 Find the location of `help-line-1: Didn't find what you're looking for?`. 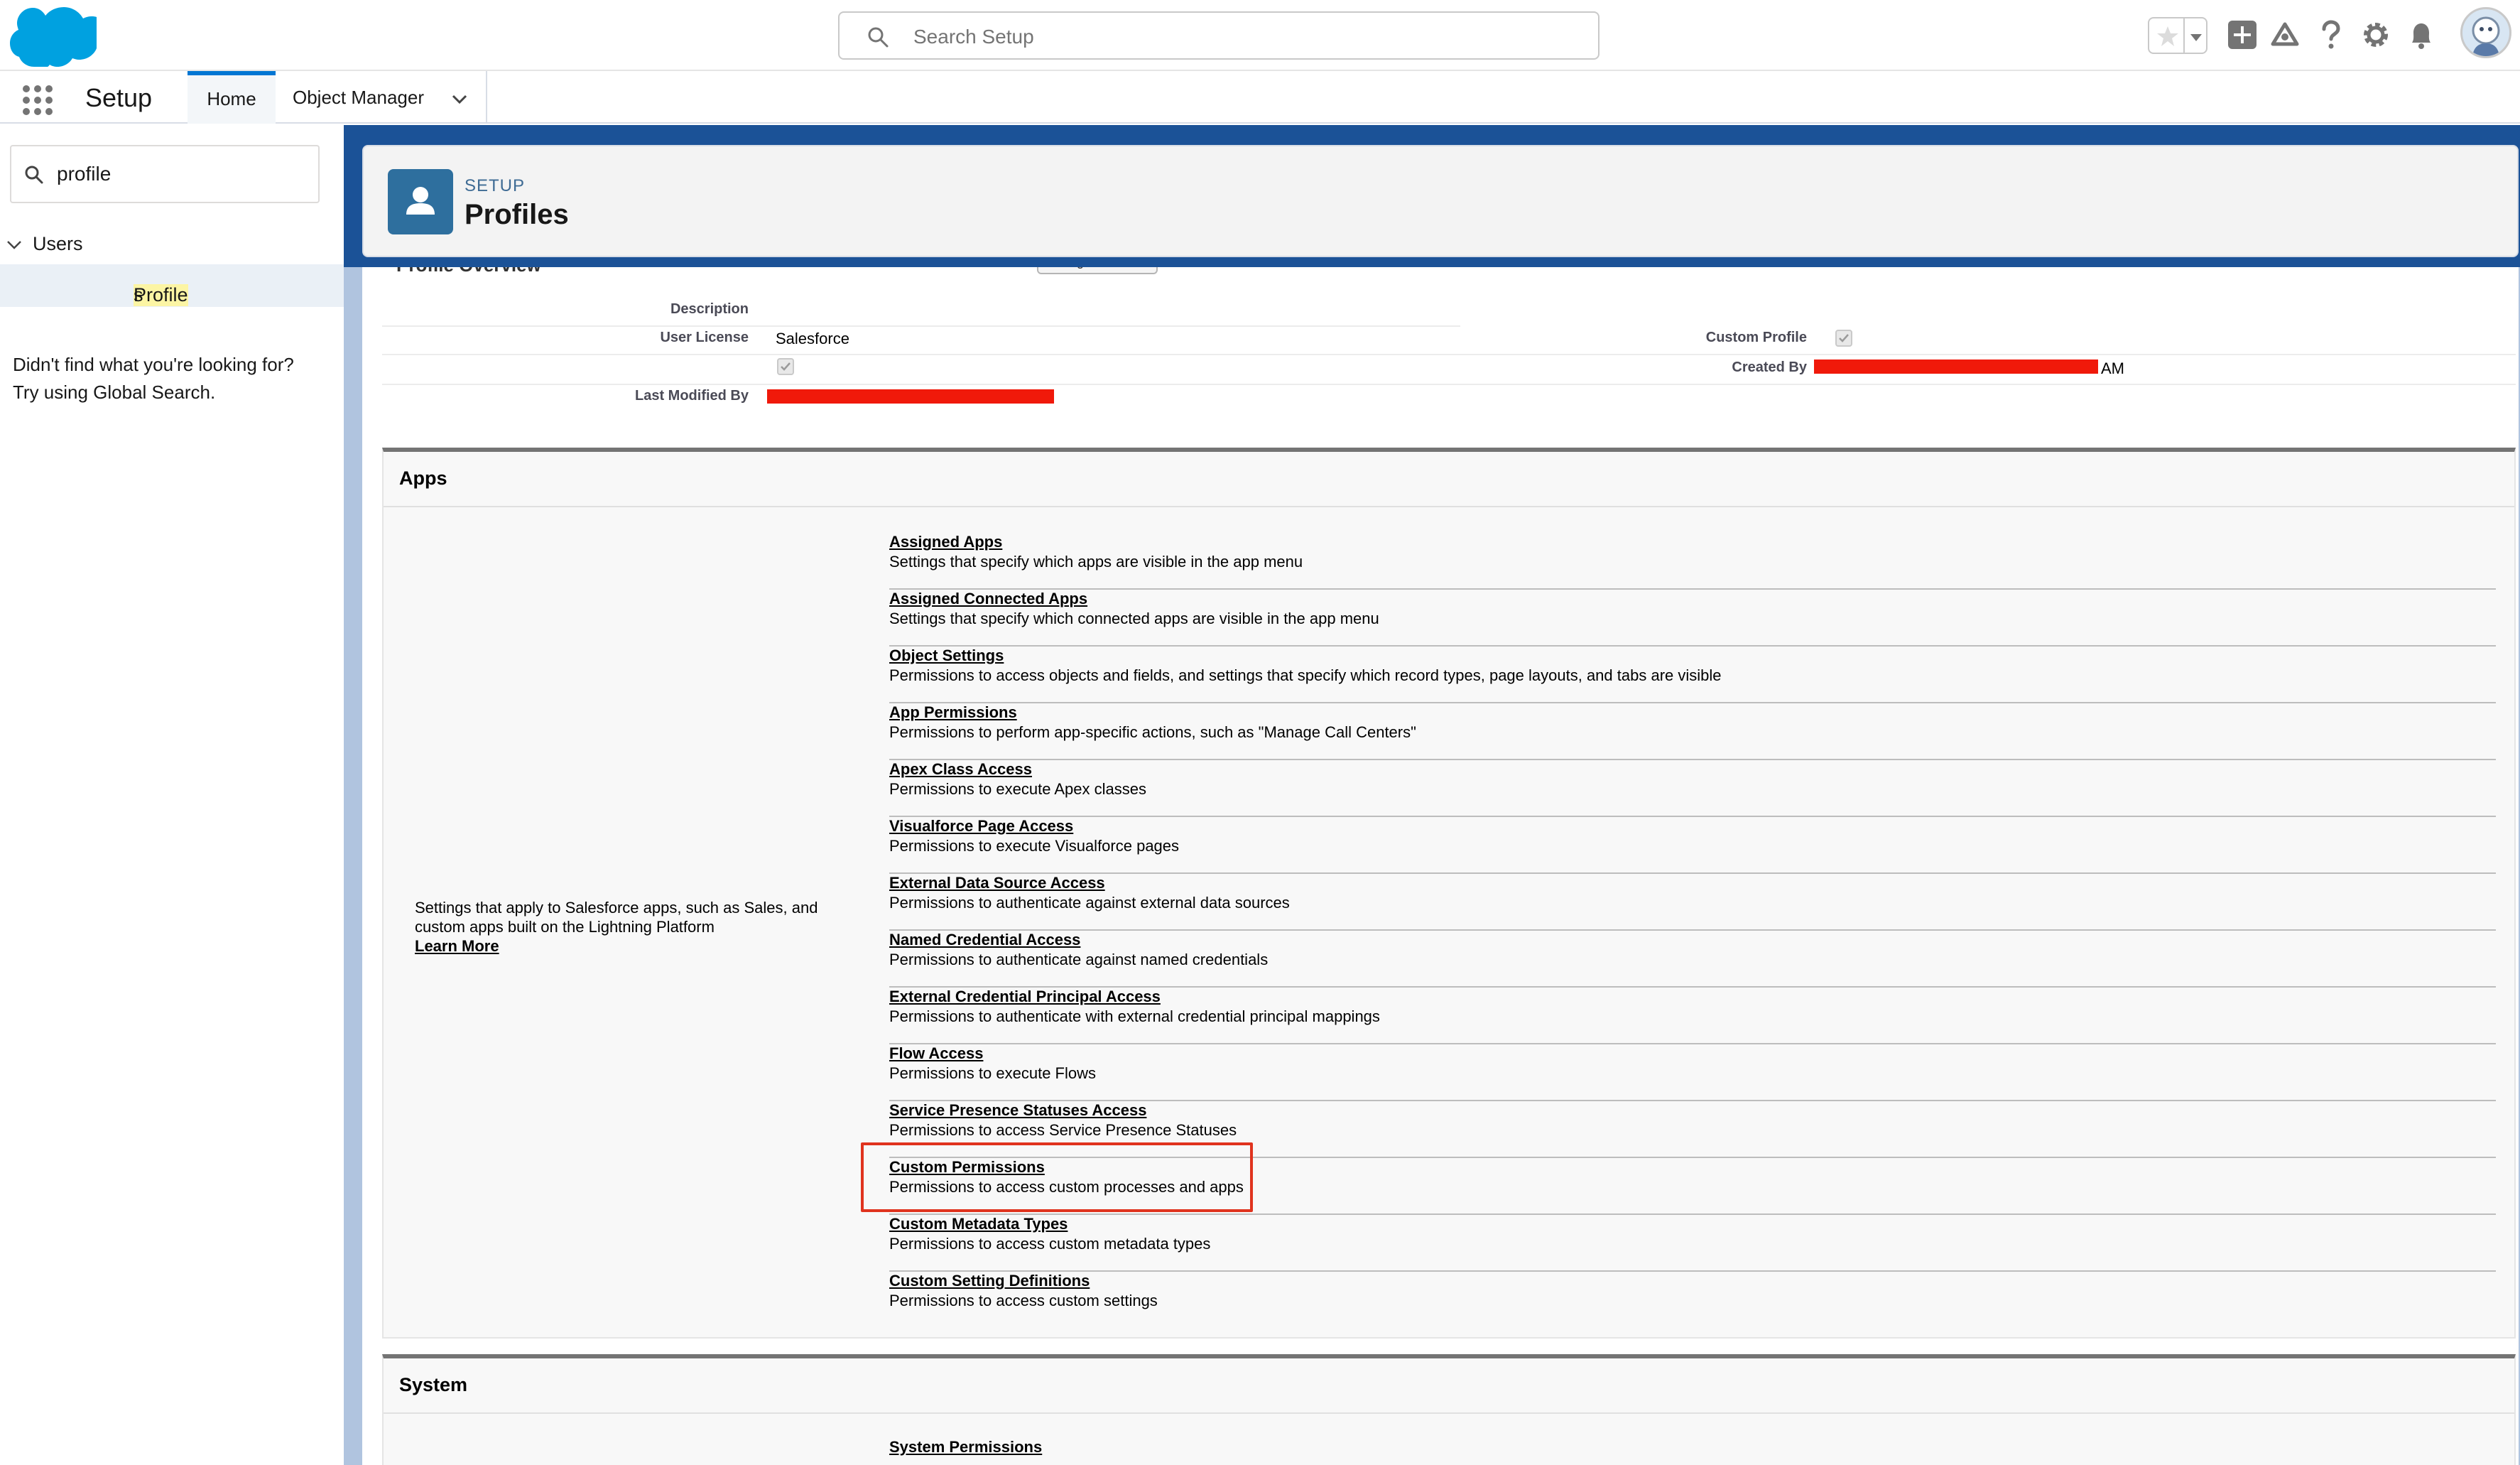

help-line-1: Didn't find what you're looking for? is located at coordinates (154, 364).